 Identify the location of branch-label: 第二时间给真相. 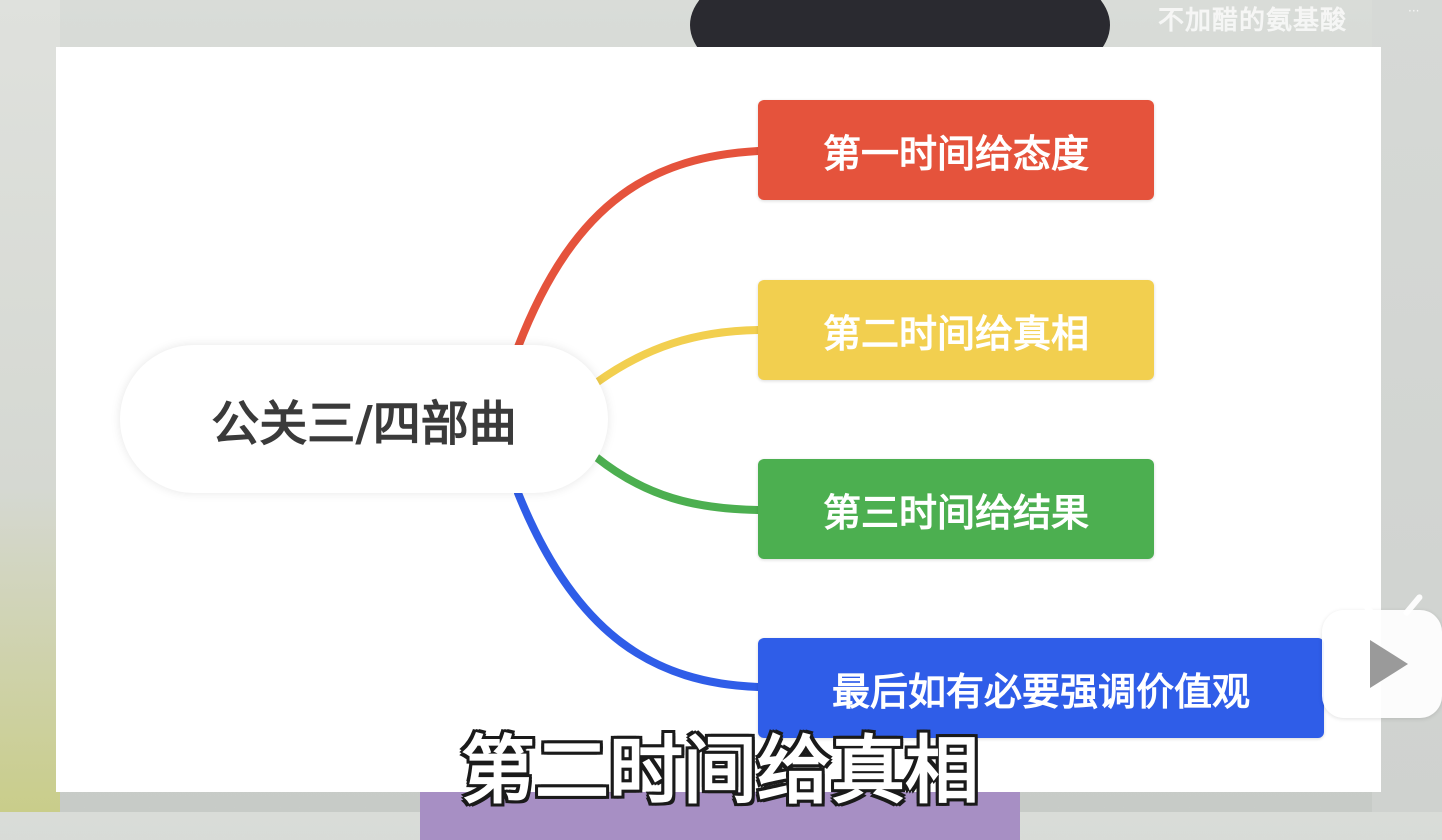
(955, 333).